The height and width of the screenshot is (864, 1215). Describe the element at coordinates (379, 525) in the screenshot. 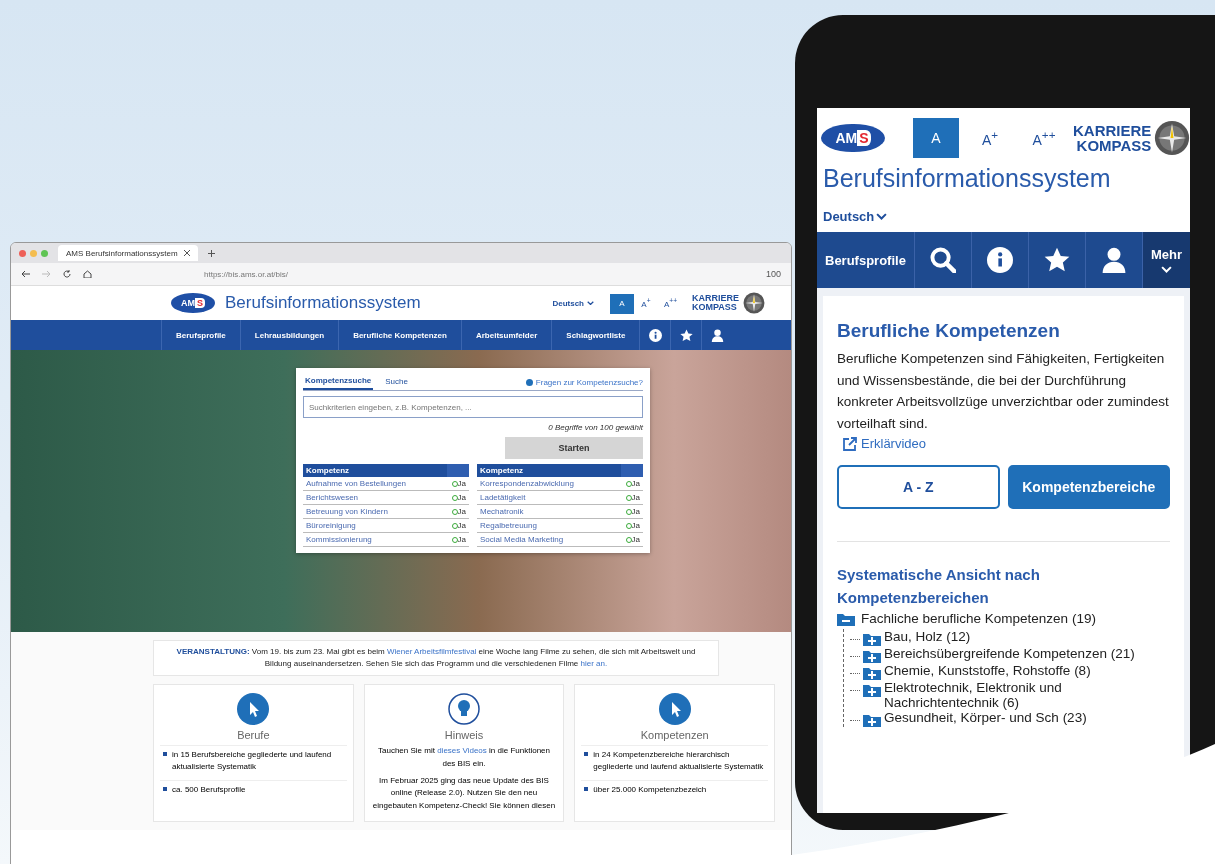

I see `table-cell: Büroreinigung` at that location.